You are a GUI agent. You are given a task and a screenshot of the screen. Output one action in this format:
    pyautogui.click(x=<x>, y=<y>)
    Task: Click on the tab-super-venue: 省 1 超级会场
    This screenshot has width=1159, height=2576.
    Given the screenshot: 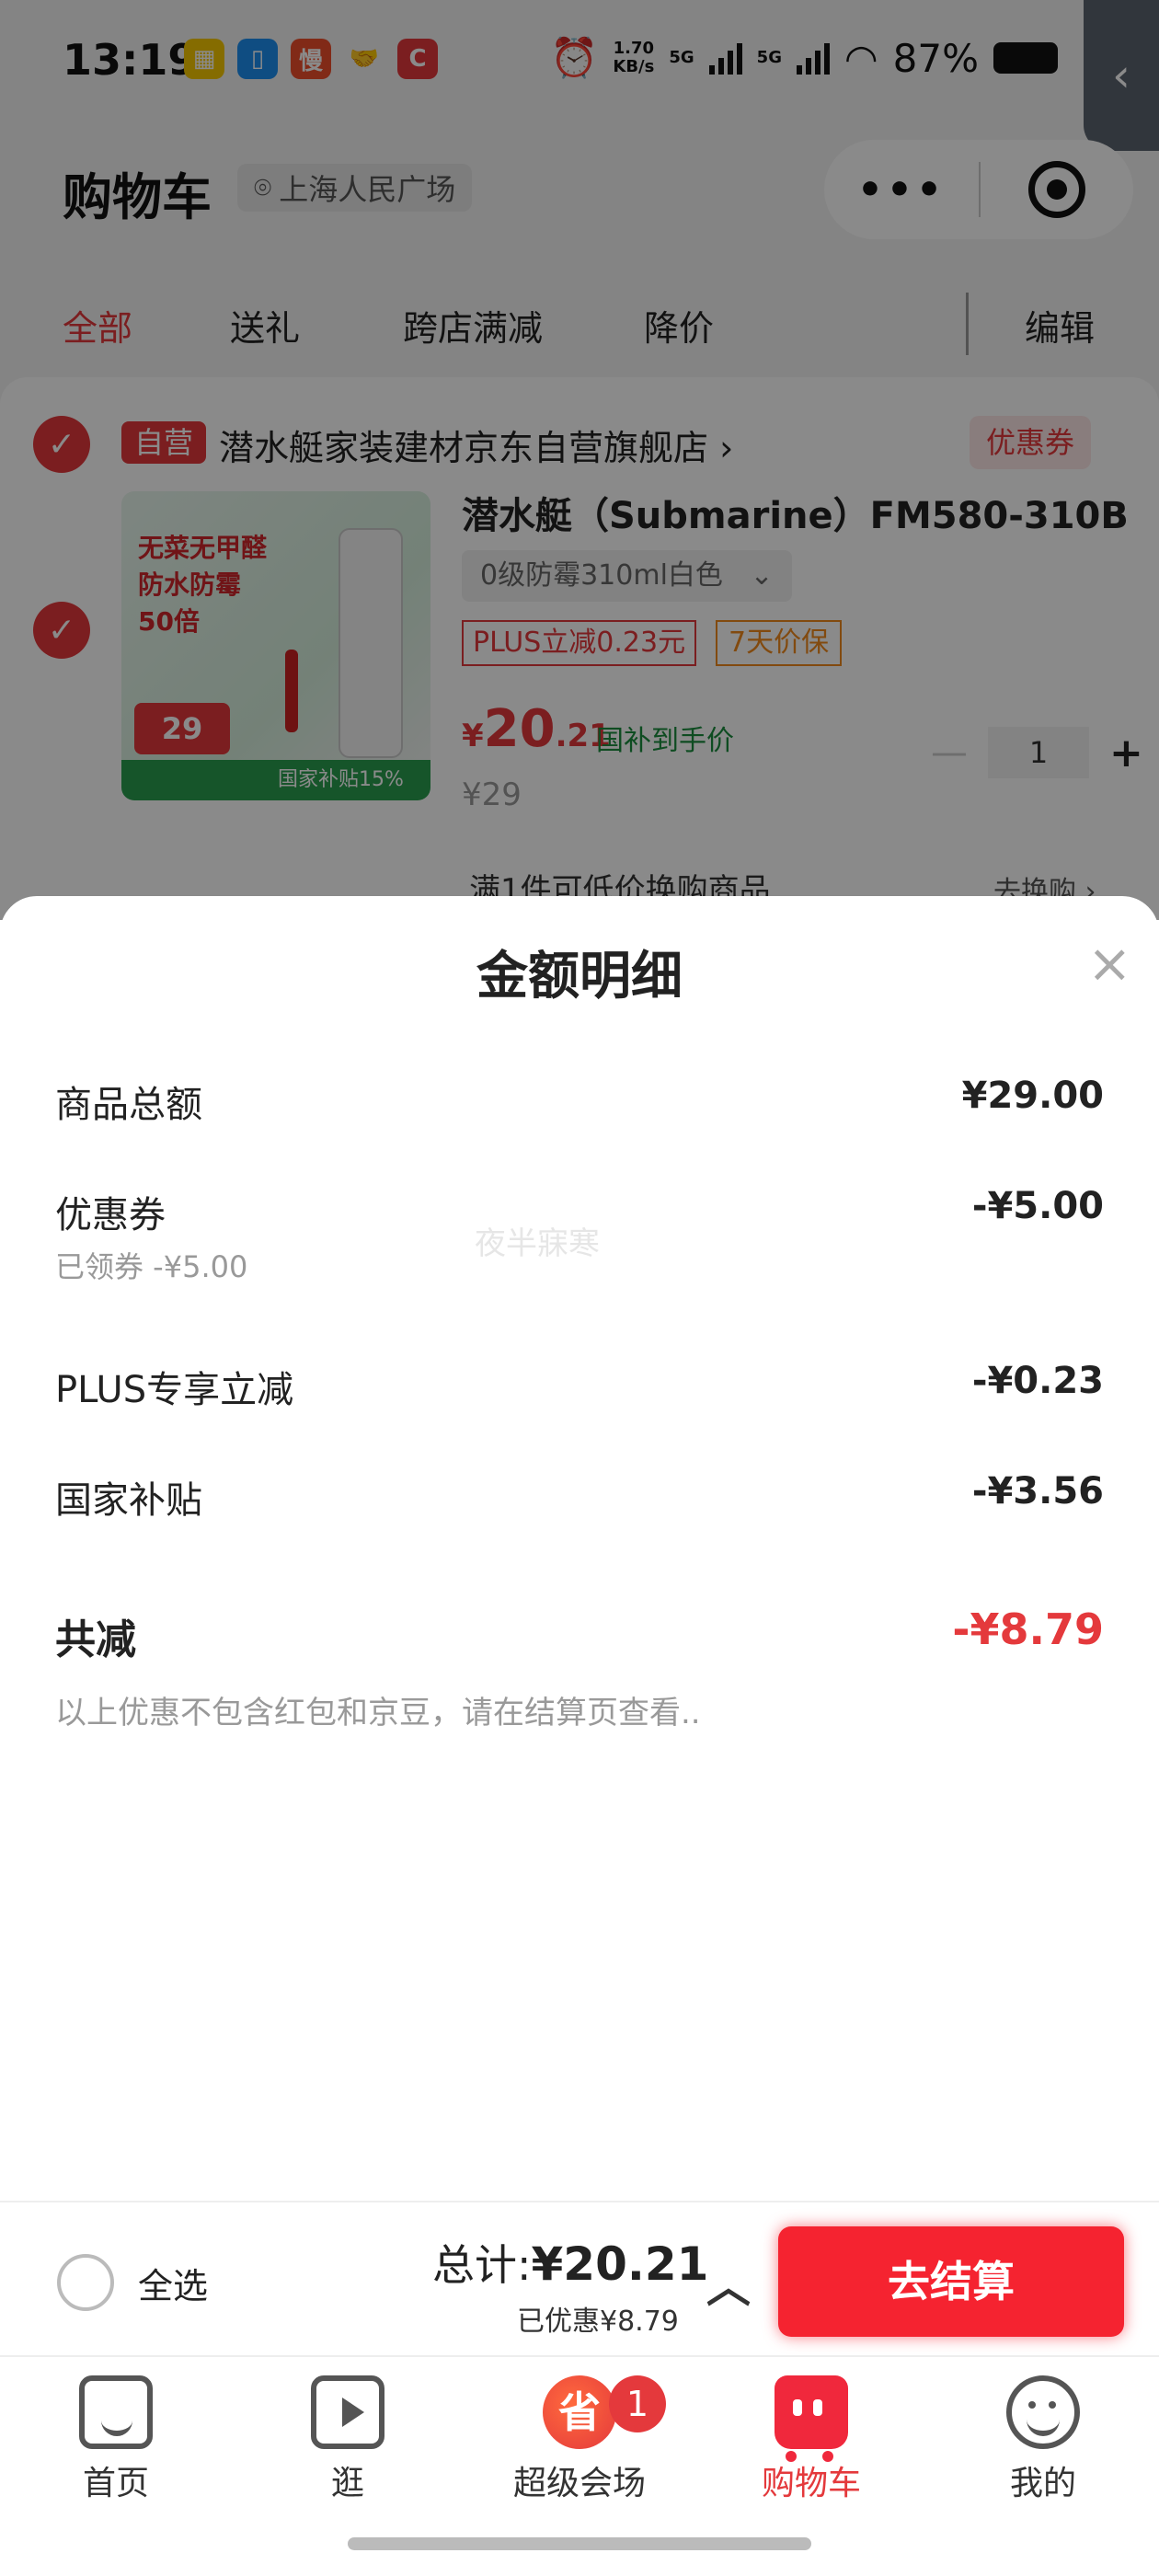 What is the action you would take?
    pyautogui.click(x=579, y=2449)
    